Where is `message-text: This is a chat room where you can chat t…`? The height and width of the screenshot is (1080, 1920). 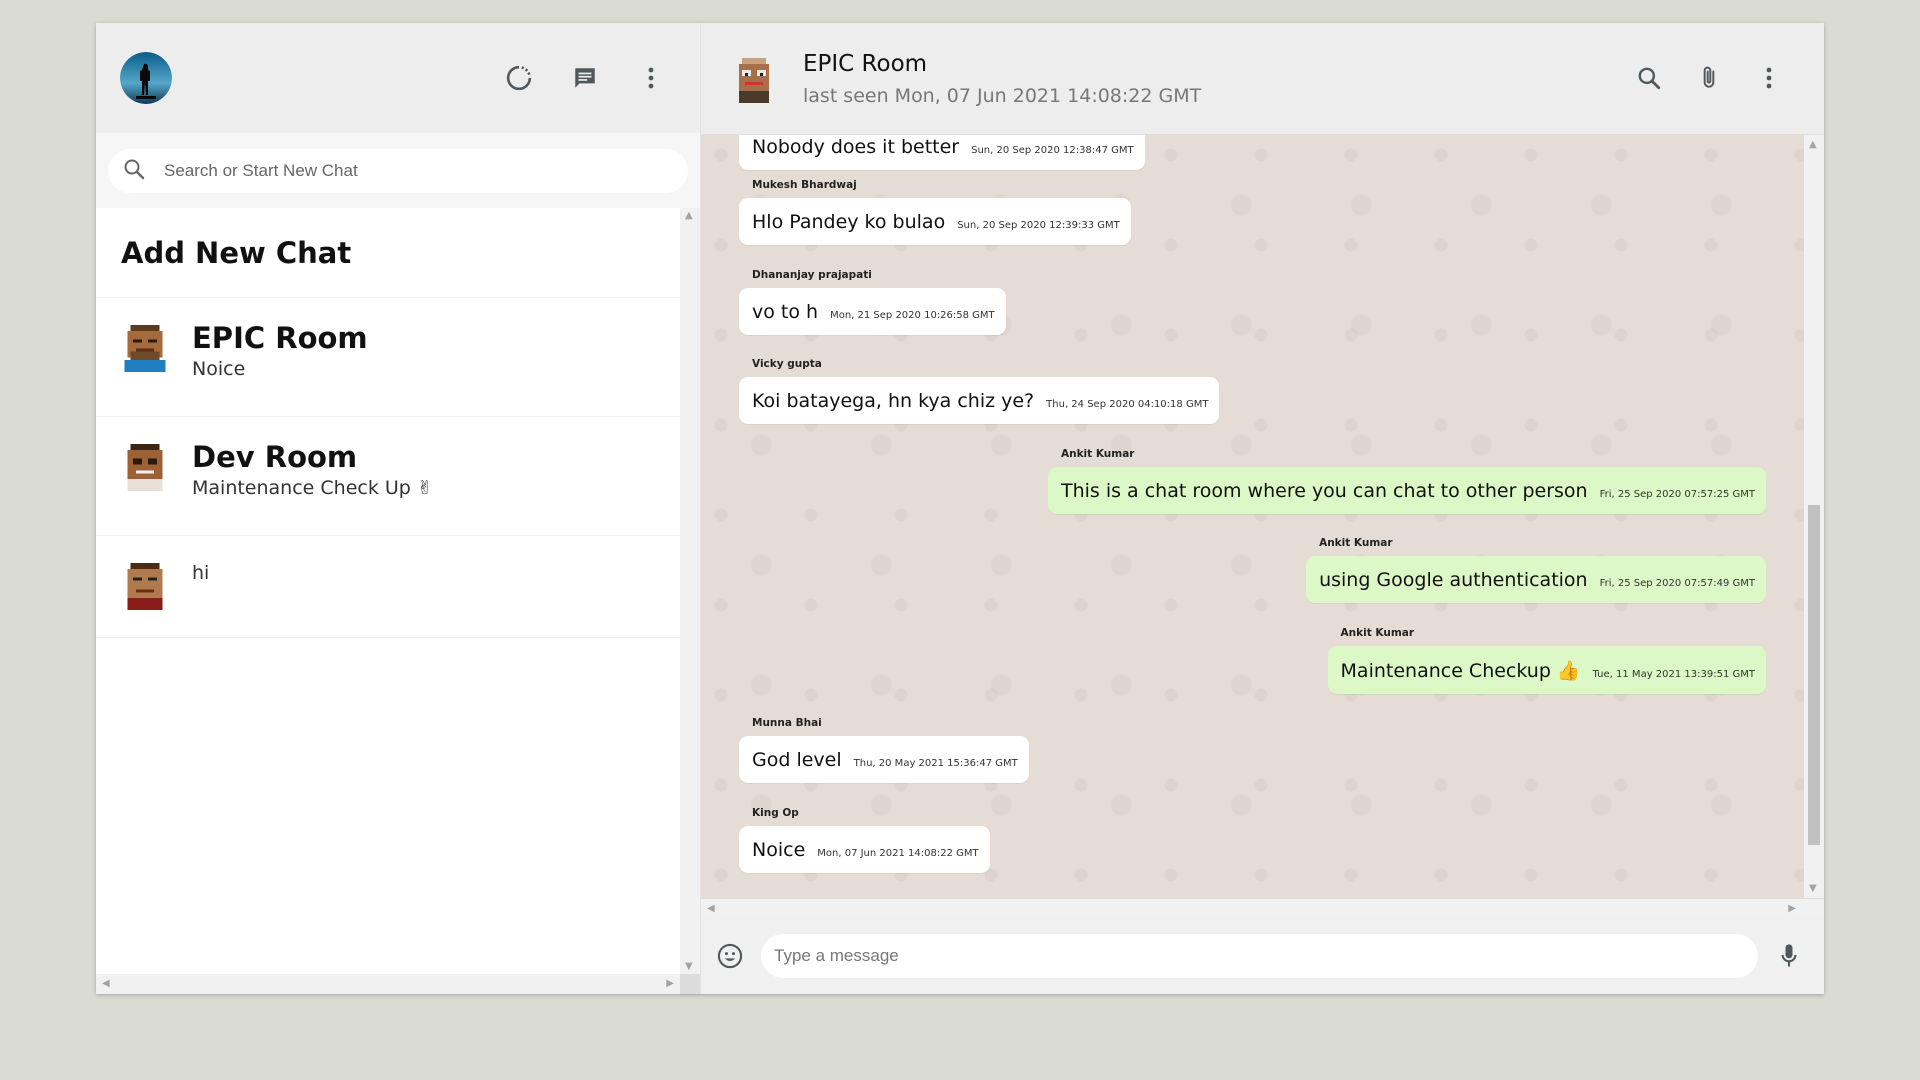
message-text: This is a chat room where you can chat t… is located at coordinates (1324, 491).